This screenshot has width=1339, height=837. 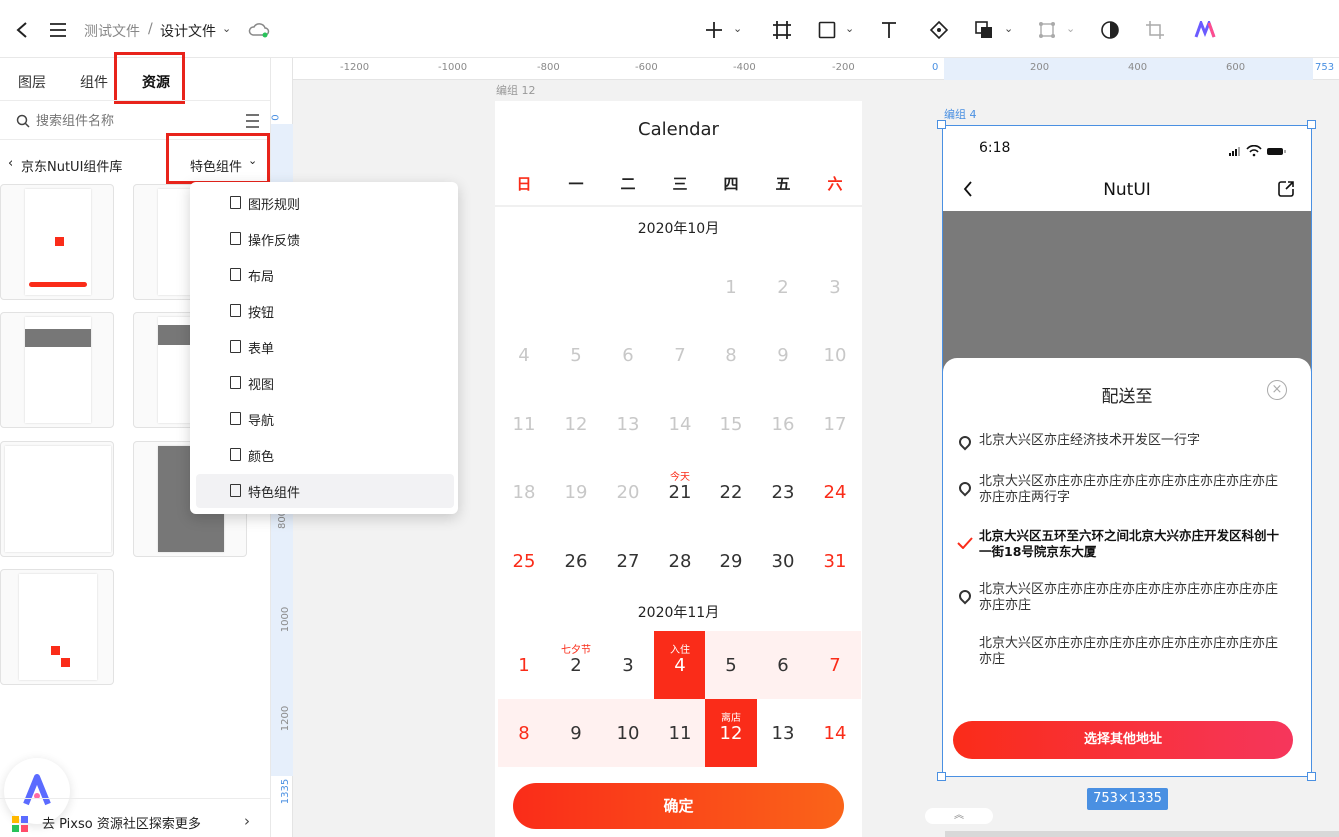 What do you see at coordinates (71, 165) in the screenshot?
I see `library-name: 京东NutUI组件库` at bounding box center [71, 165].